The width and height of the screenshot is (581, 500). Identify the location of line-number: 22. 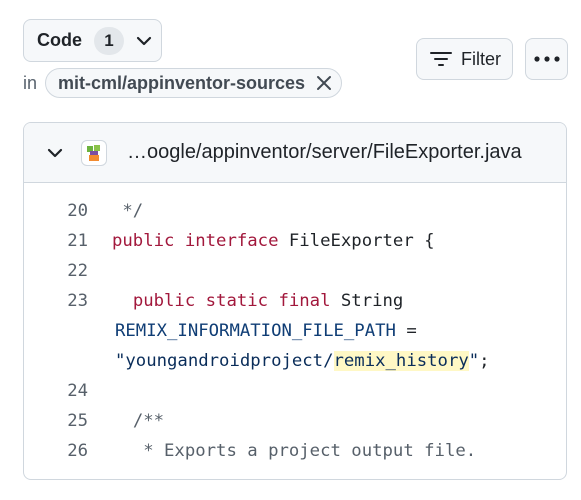
(68, 271).